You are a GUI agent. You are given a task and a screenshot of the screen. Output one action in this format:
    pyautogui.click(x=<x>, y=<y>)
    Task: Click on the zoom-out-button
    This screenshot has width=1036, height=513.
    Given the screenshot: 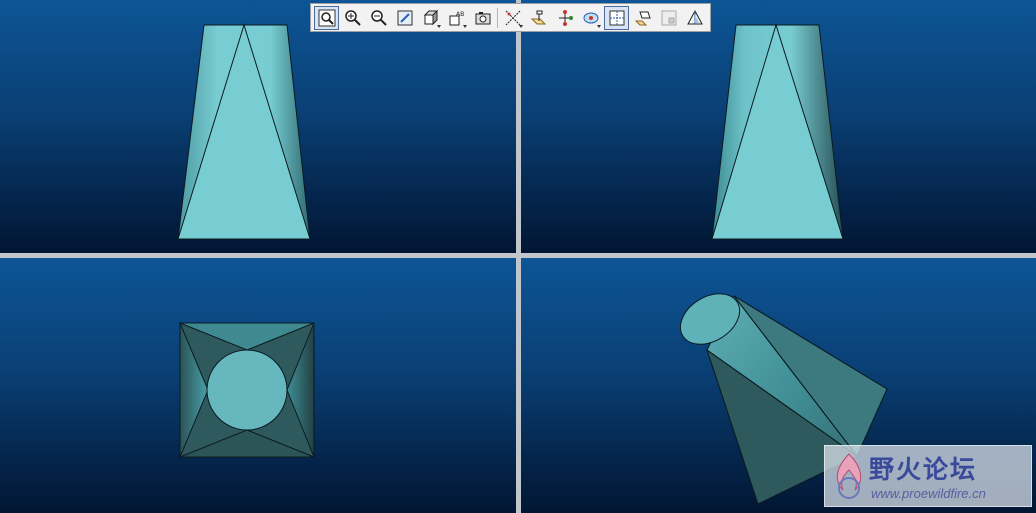 What is the action you would take?
    pyautogui.click(x=378, y=18)
    